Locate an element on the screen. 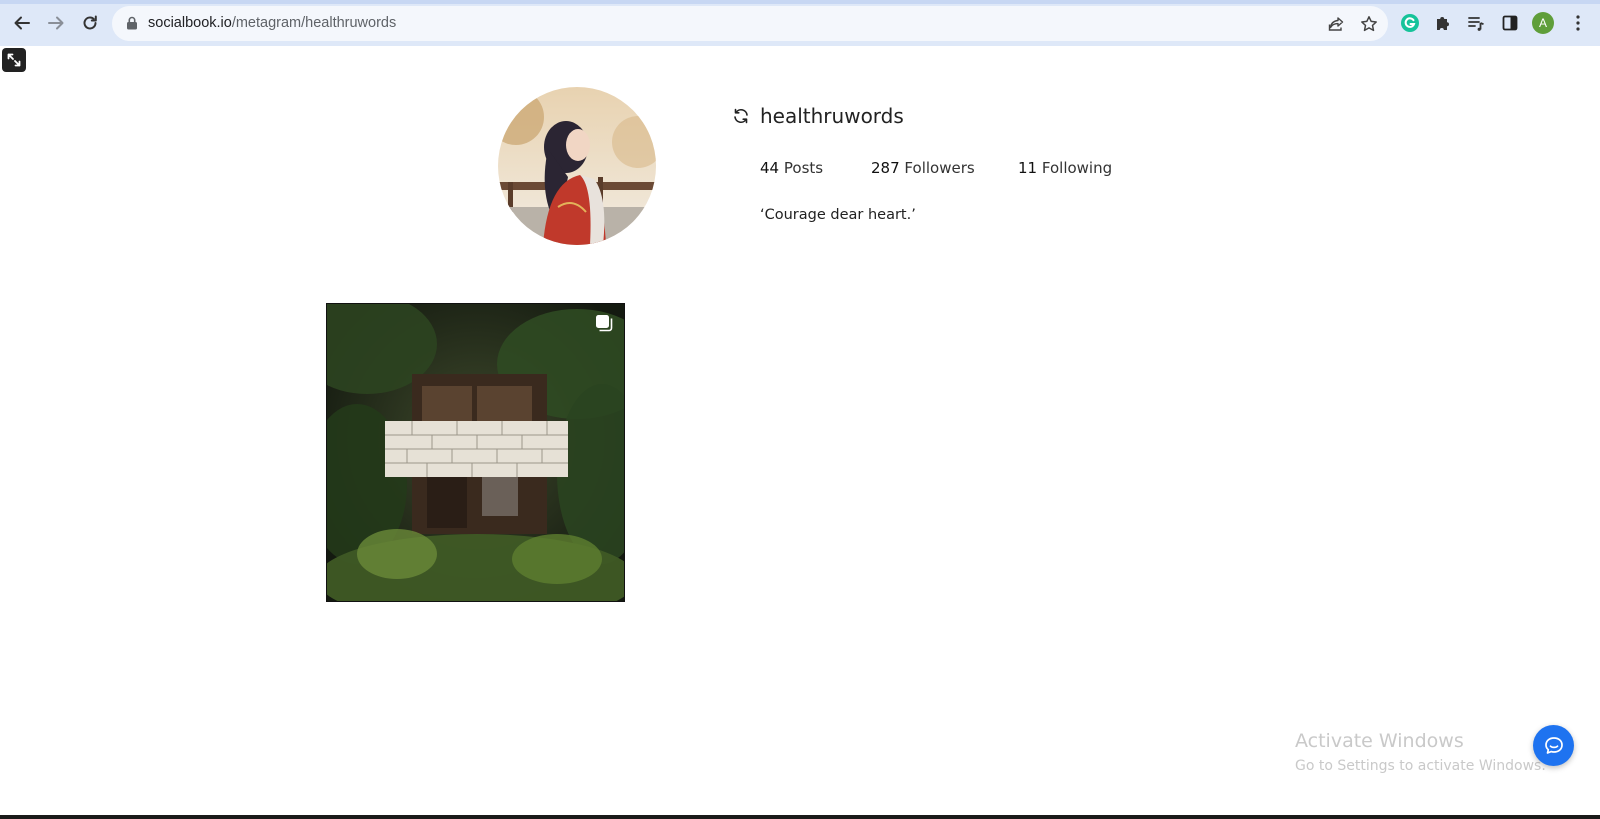 Image resolution: width=1600 pixels, height=819 pixels. kebab-menu-icon is located at coordinates (1578, 23).